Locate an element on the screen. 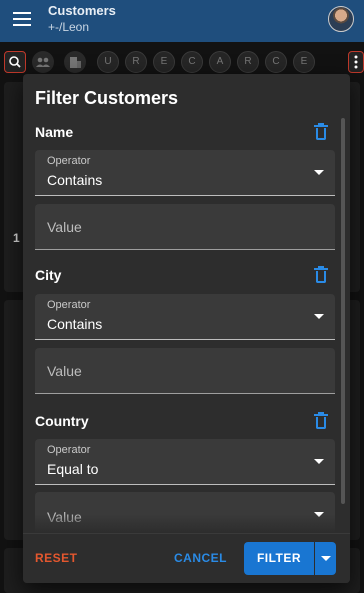  reset-button: RESET is located at coordinates (56, 558).